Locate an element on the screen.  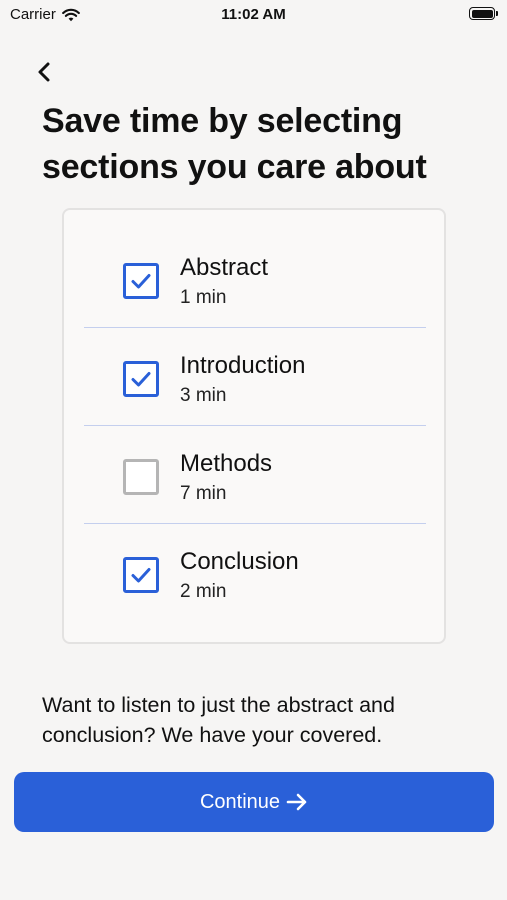
chevron-left-icon is located at coordinates (45, 72).